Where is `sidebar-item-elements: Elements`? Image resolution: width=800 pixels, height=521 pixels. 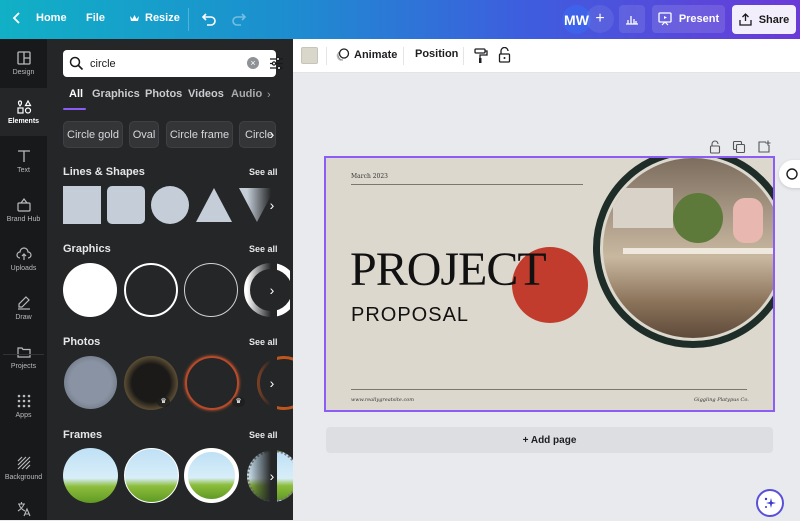
sidebar-item-elements: Elements is located at coordinates (23, 112).